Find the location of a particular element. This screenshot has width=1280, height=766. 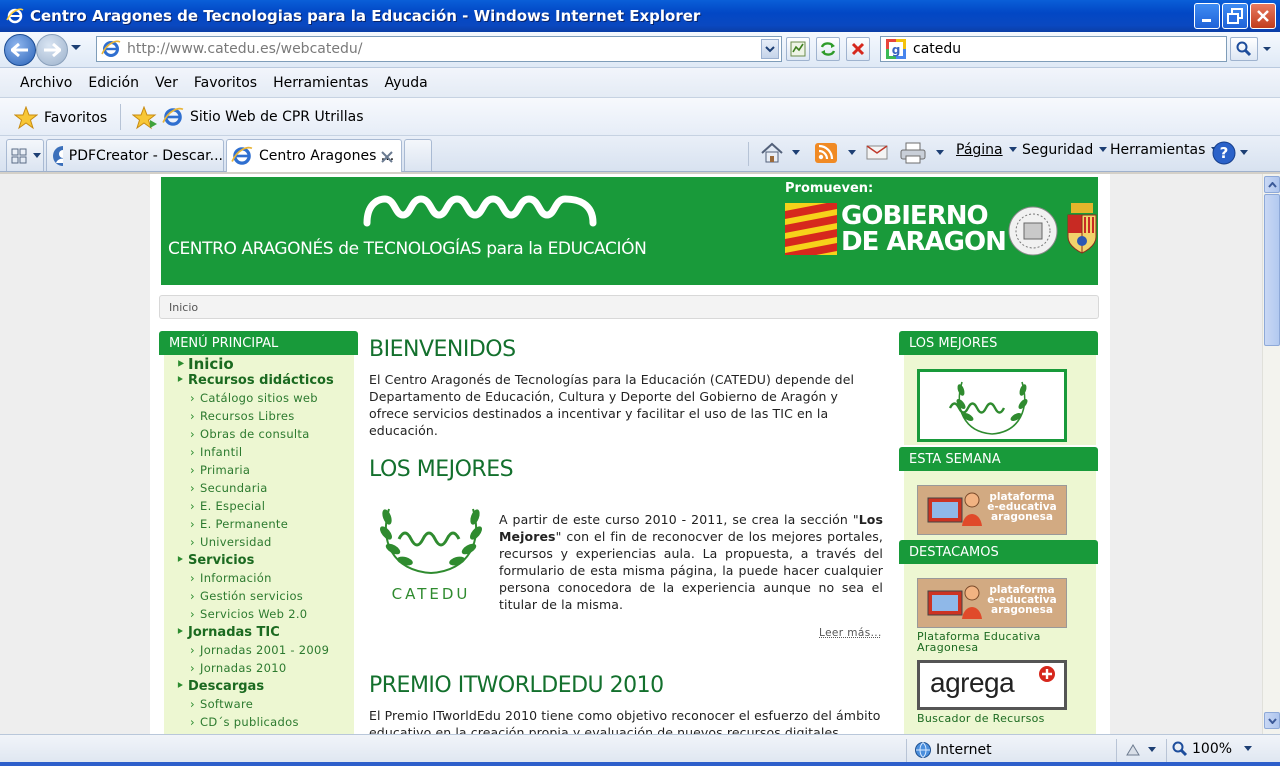

page-menu-button: Página is located at coordinates (986, 150).